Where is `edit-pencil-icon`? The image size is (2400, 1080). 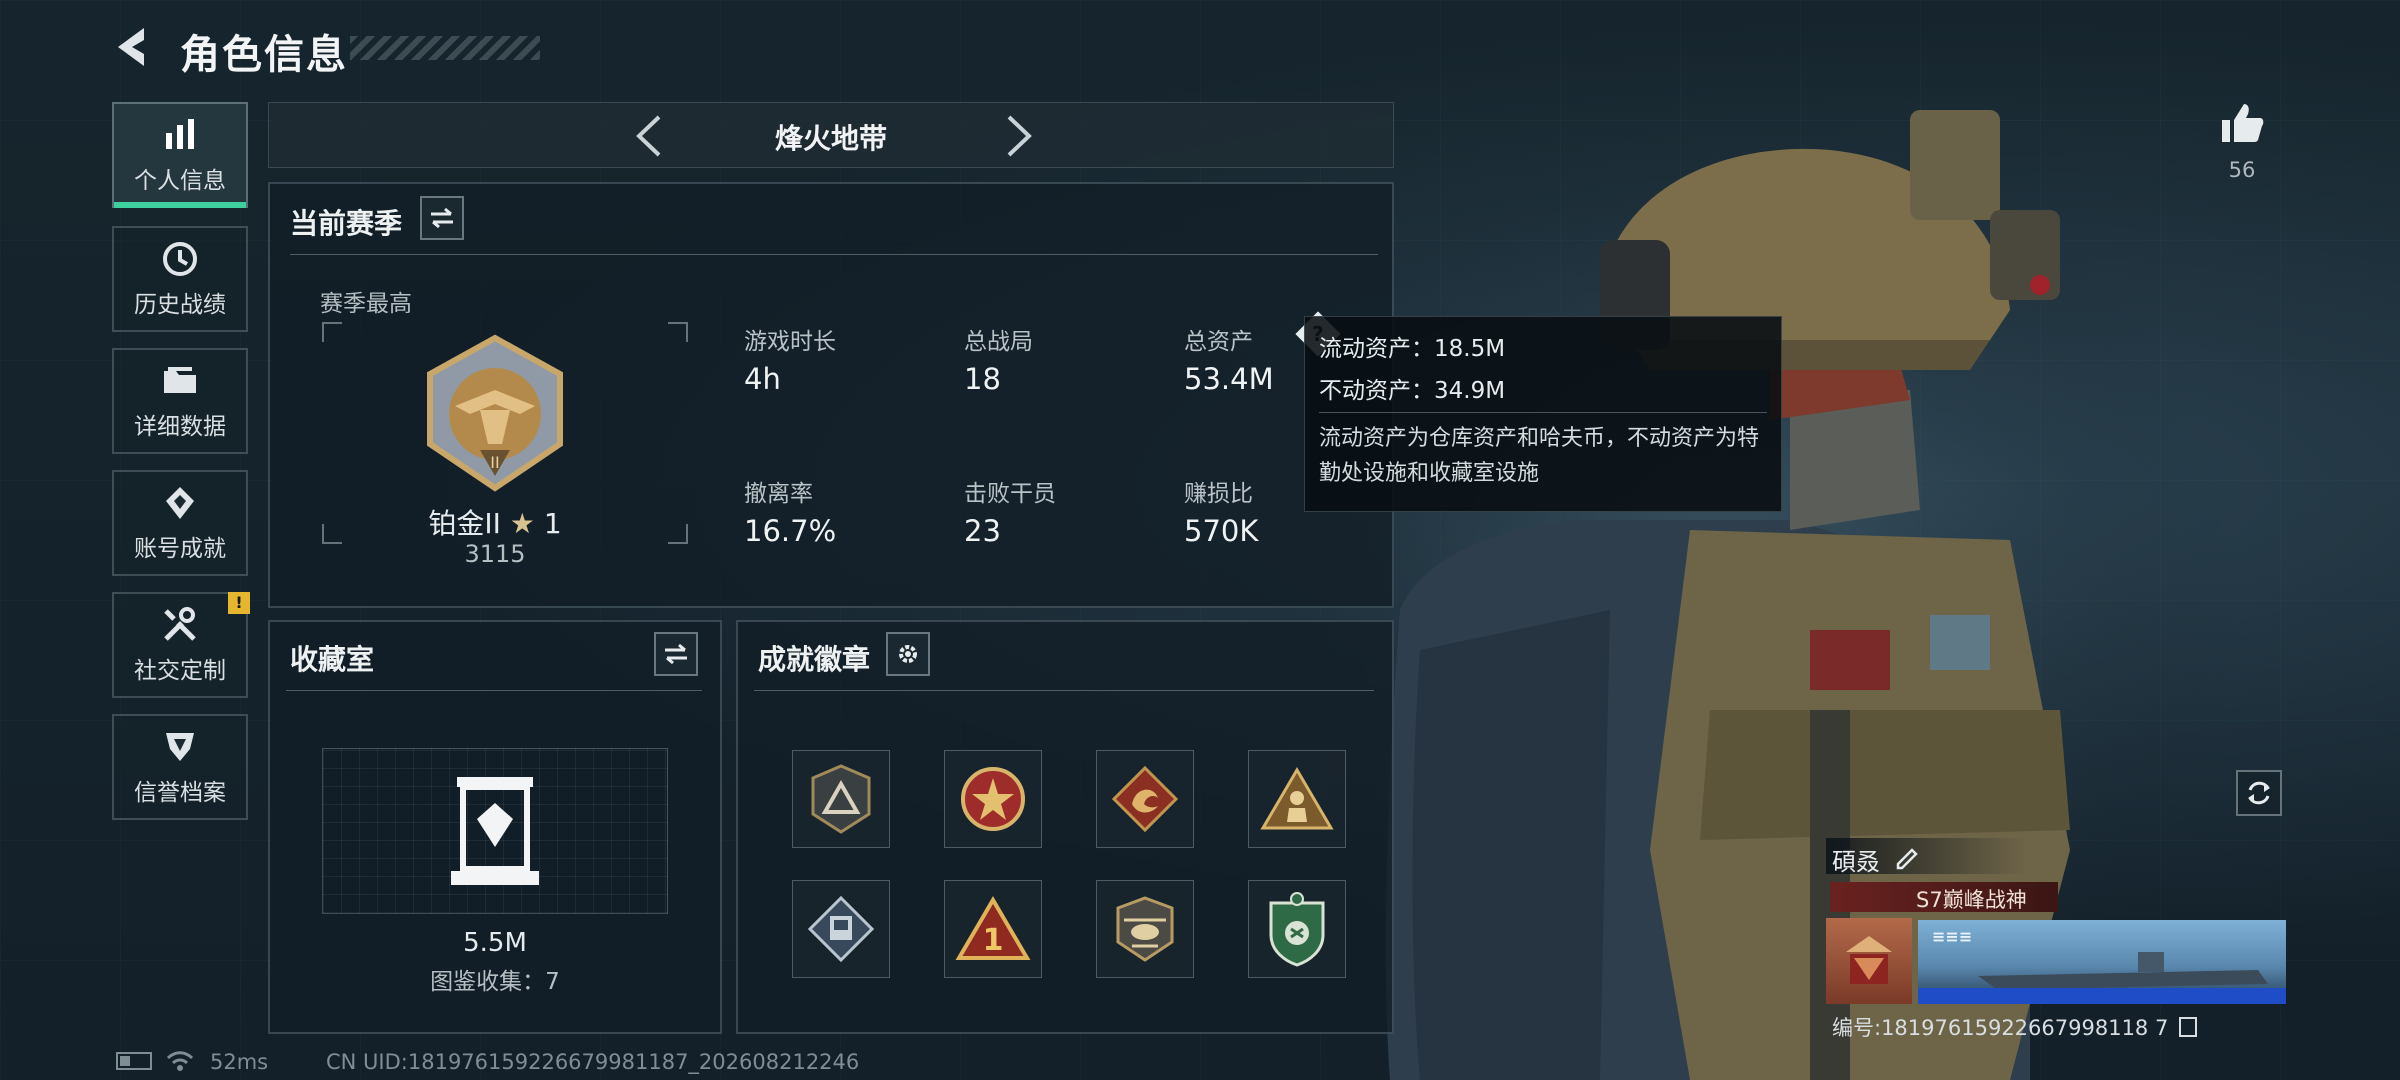 edit-pencil-icon is located at coordinates (1907, 857).